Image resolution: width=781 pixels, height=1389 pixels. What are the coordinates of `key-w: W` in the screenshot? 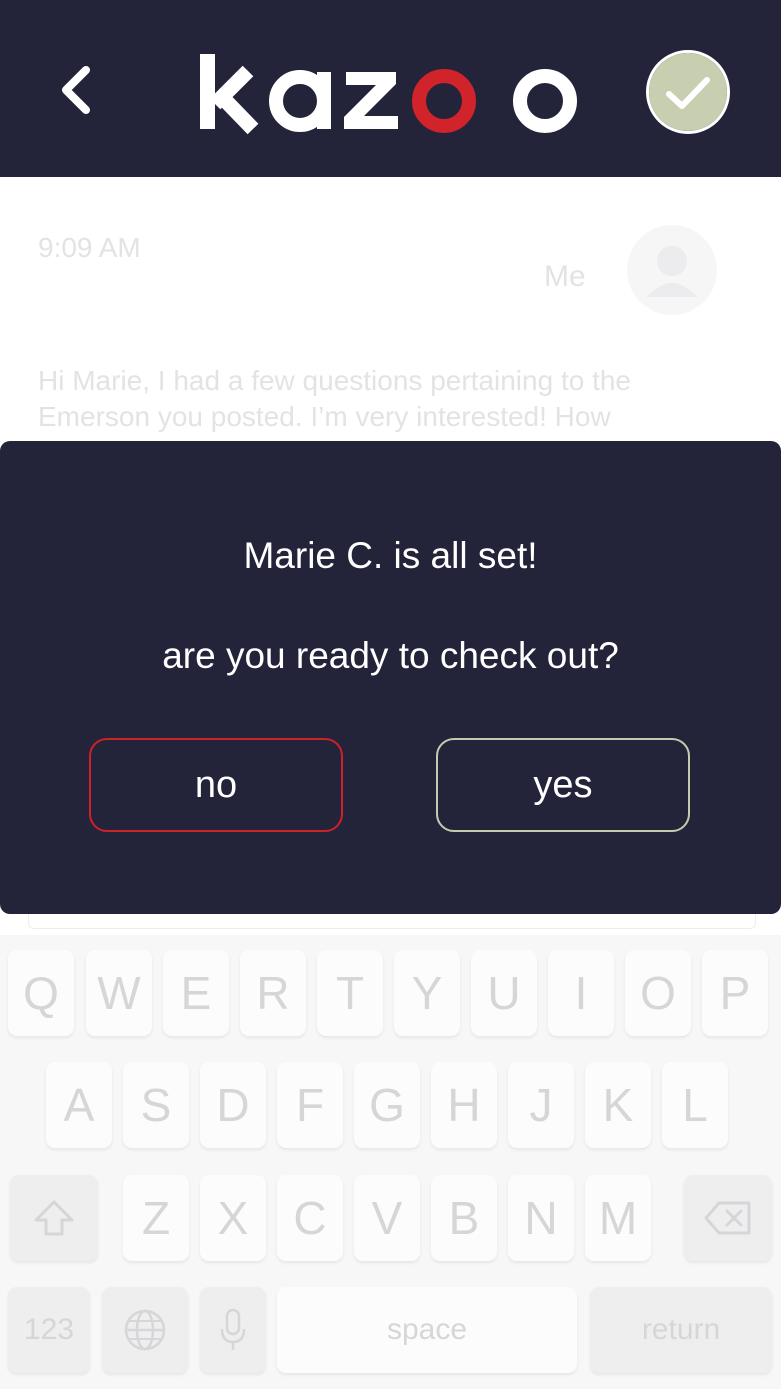 It's located at (119, 993).